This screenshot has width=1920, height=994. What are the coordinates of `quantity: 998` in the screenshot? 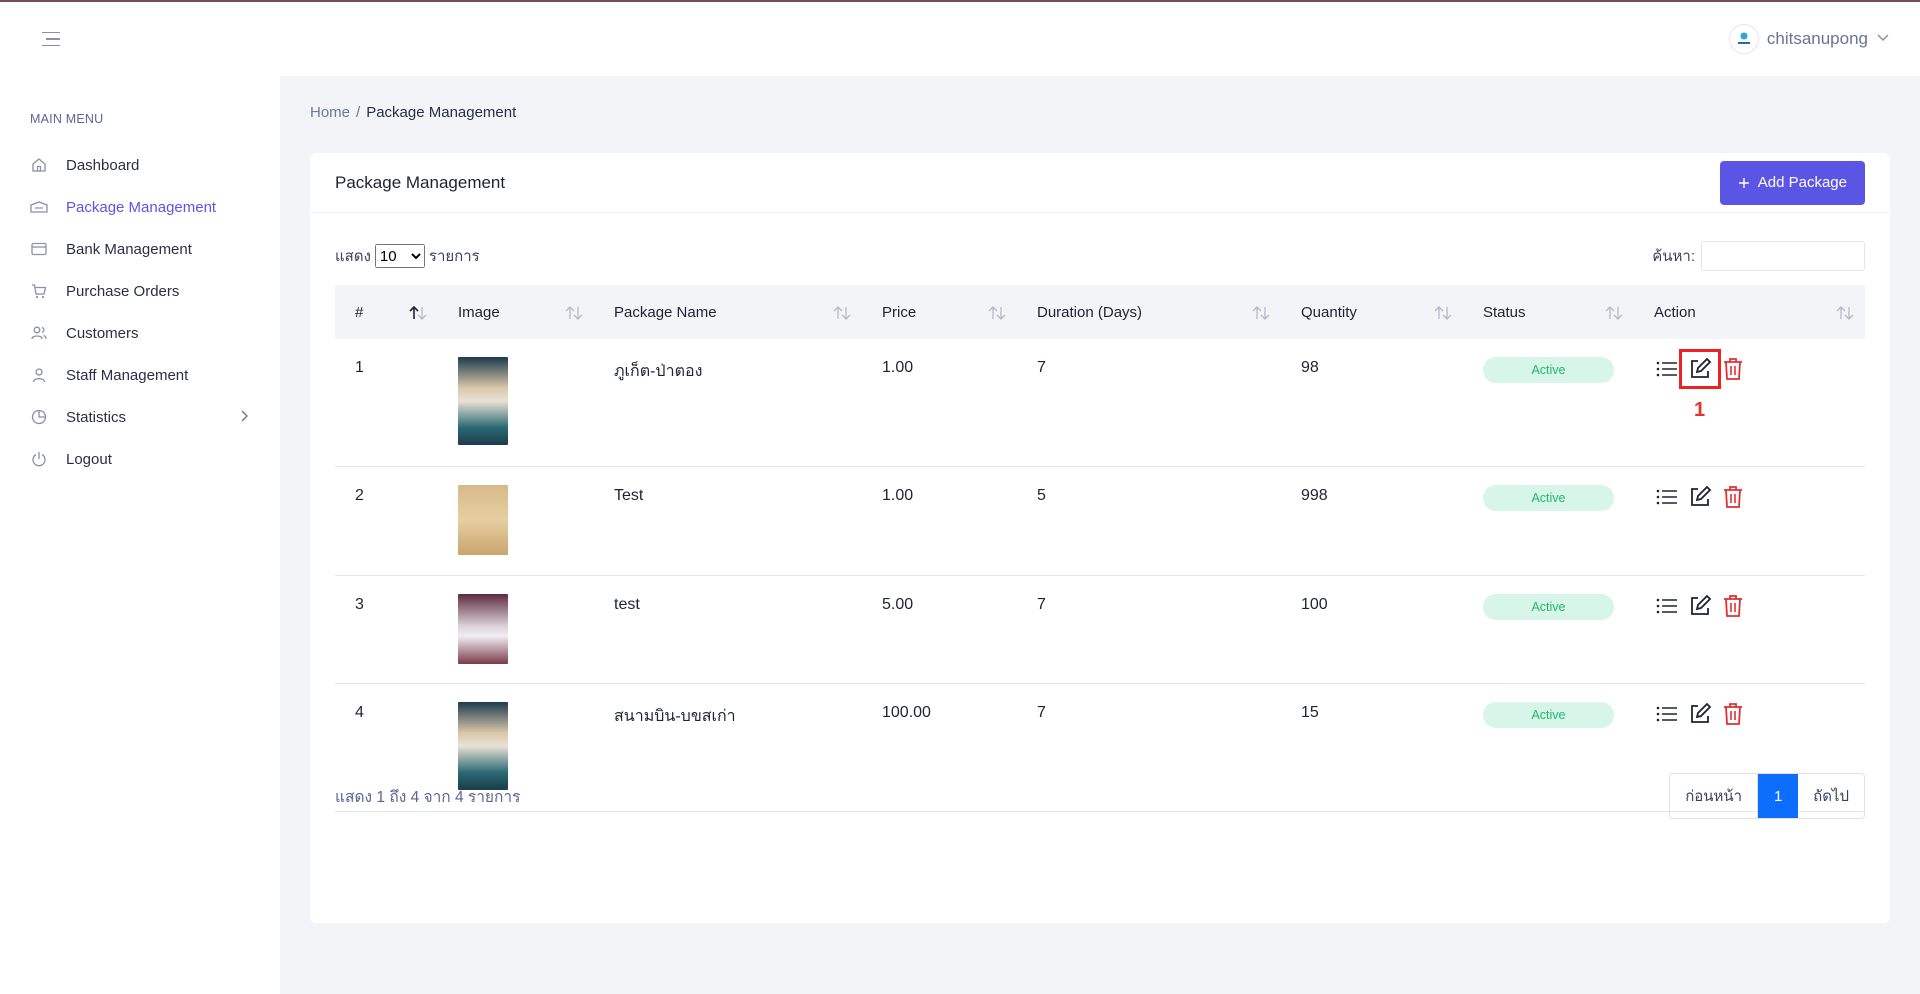 It's located at (1372, 521).